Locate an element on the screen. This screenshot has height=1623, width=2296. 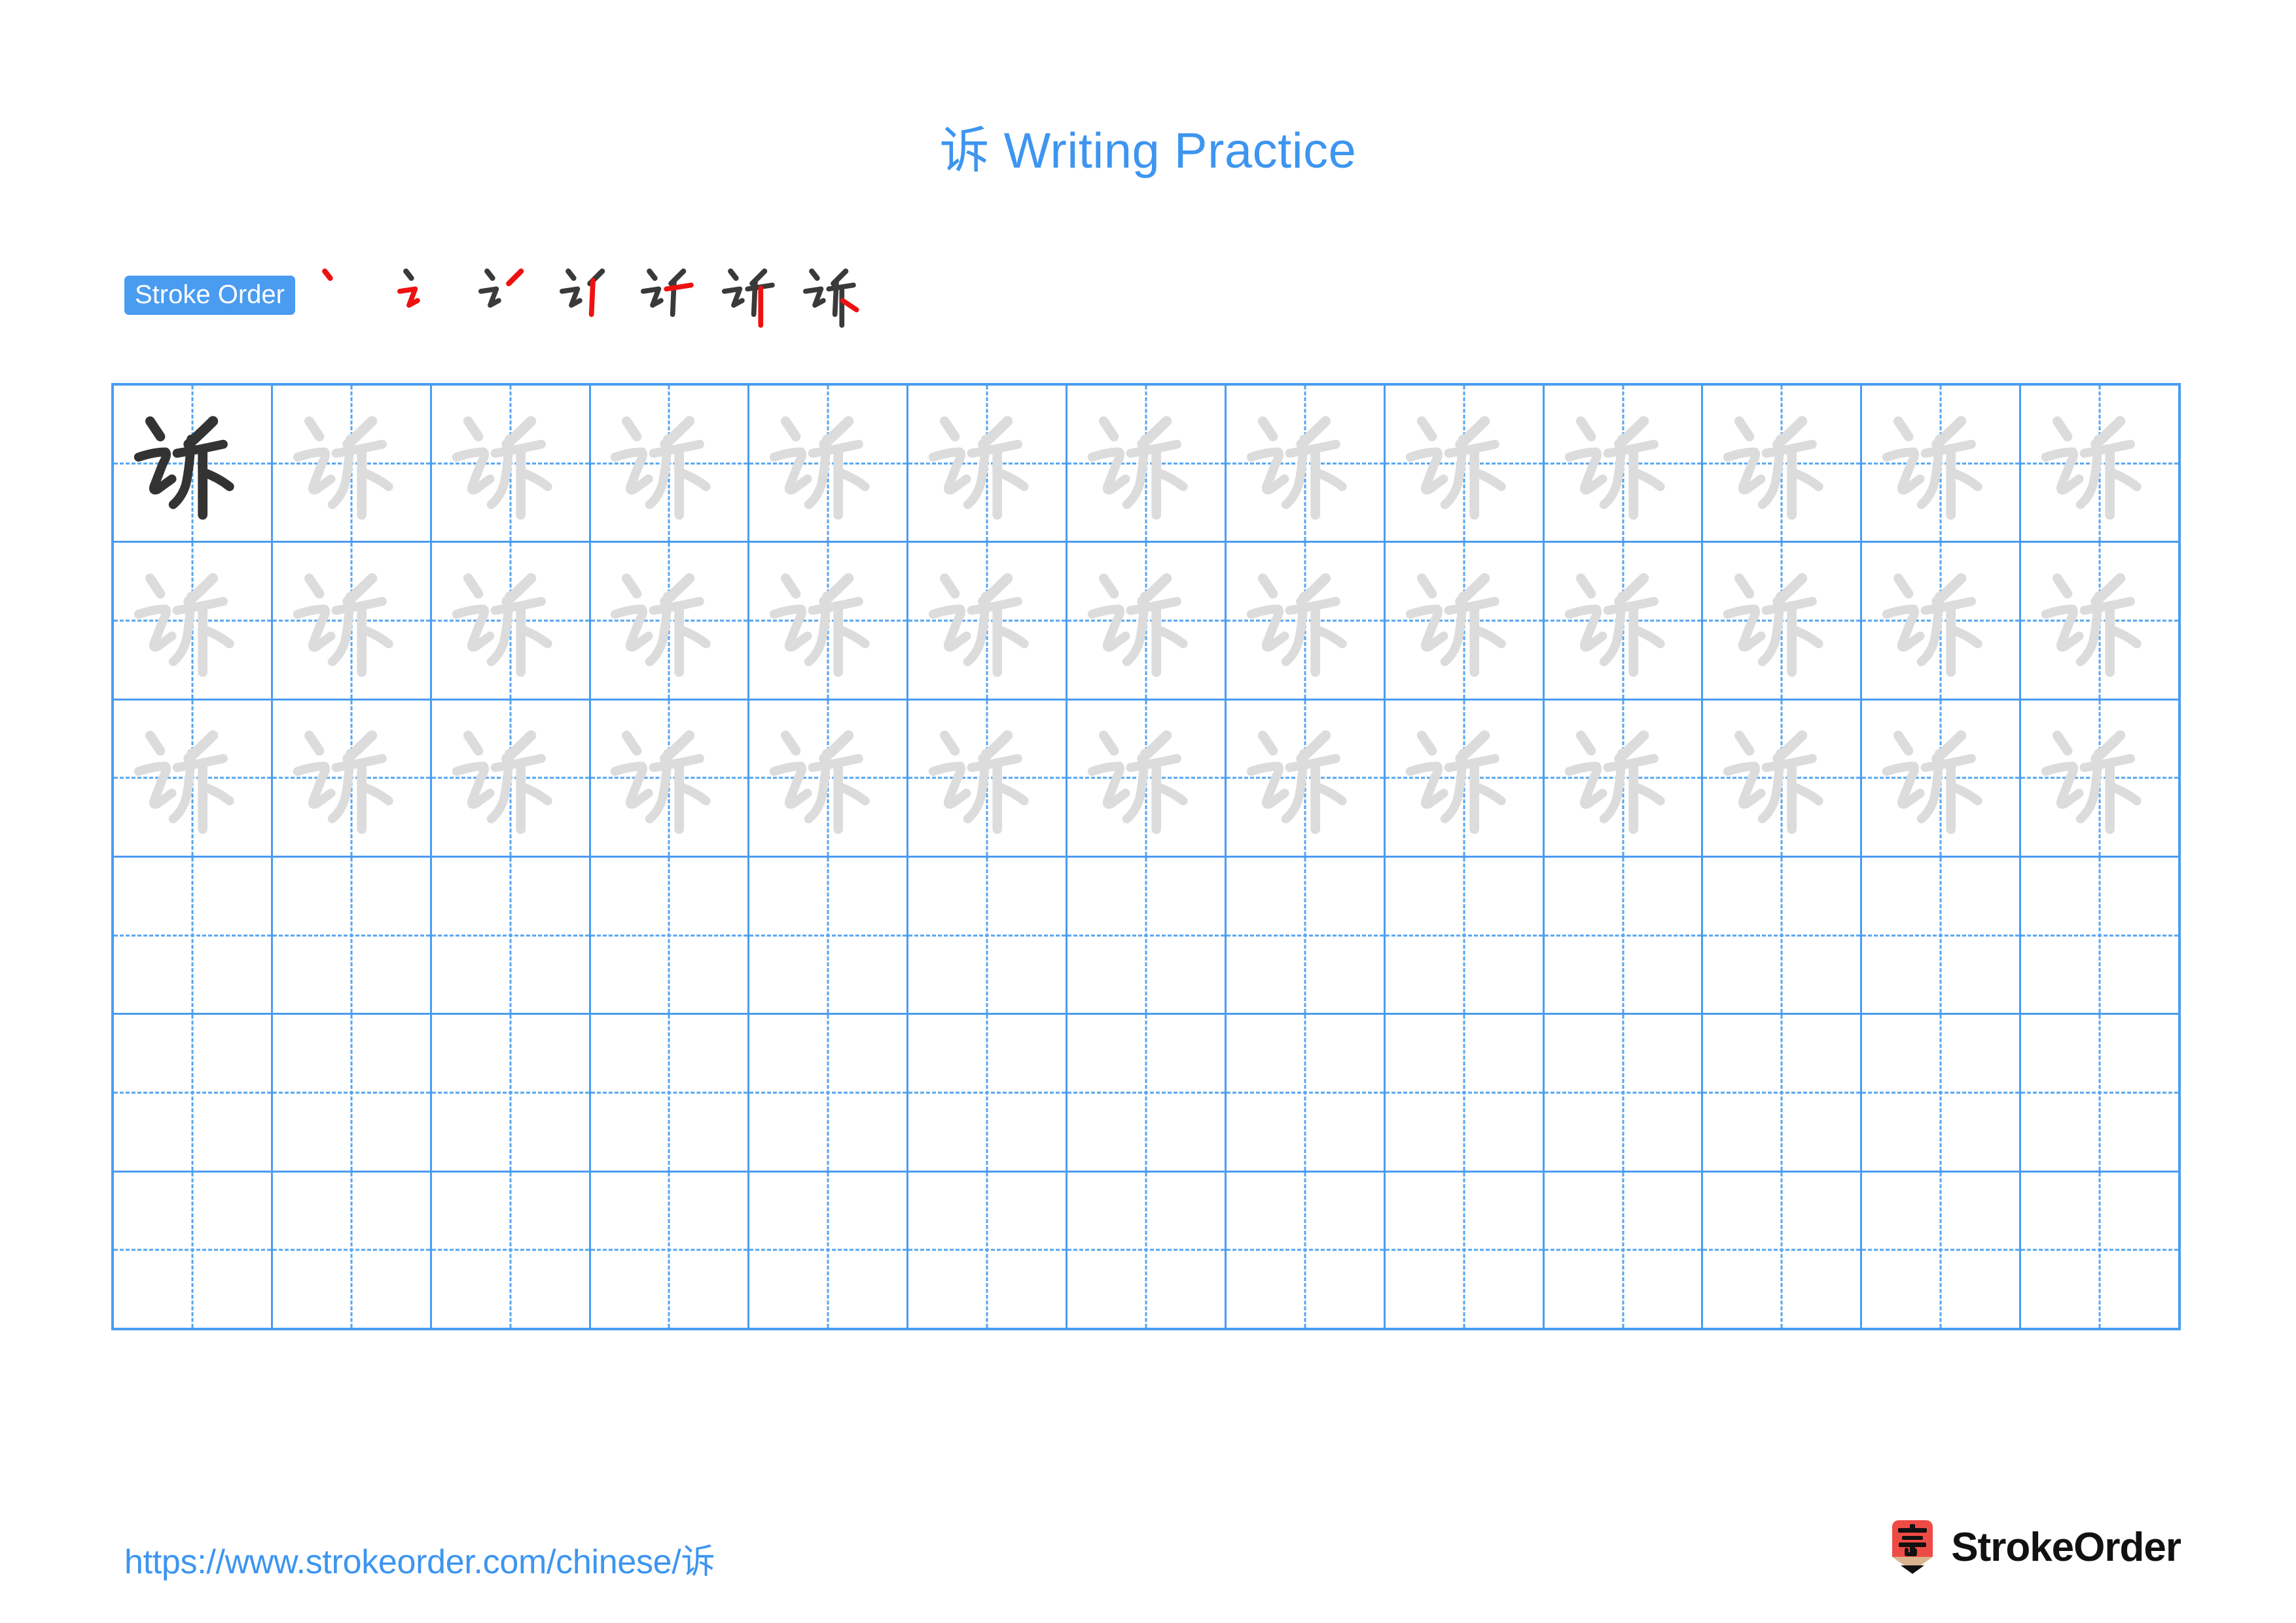
stroke-step-1-glyph is located at coordinates (327, 274).